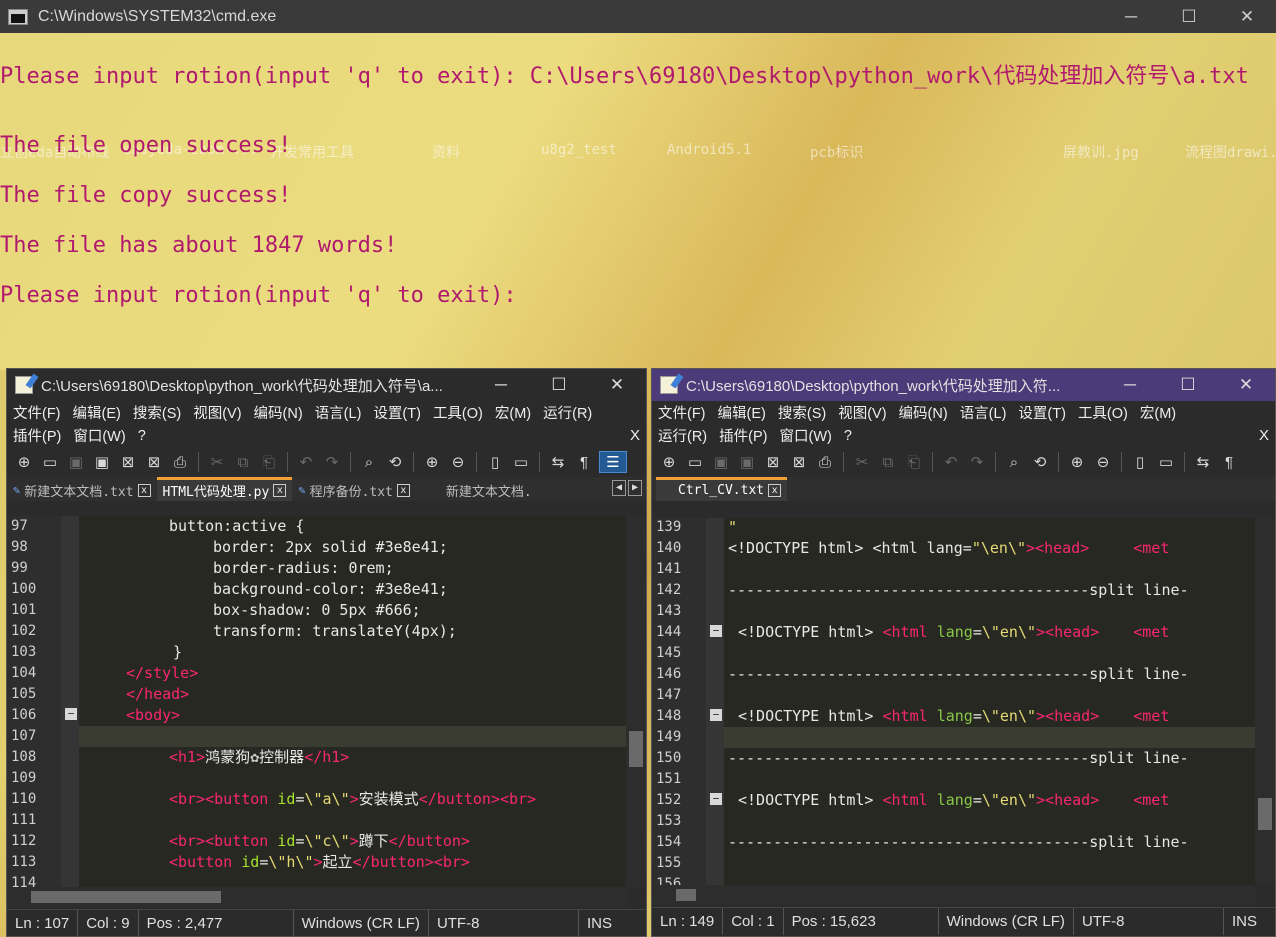 The height and width of the screenshot is (937, 1276). What do you see at coordinates (258, 295) in the screenshot?
I see `cmd-prompt: Please input rotion(input 'q' to exit):` at bounding box center [258, 295].